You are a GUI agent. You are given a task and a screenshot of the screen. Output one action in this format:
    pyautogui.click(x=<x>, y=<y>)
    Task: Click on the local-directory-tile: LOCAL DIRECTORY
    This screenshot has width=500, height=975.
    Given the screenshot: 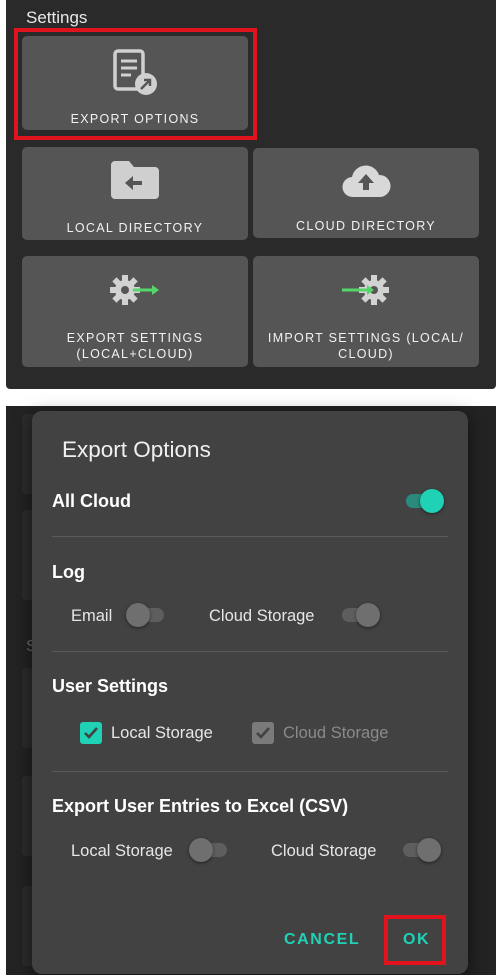 What is the action you would take?
    pyautogui.click(x=135, y=193)
    